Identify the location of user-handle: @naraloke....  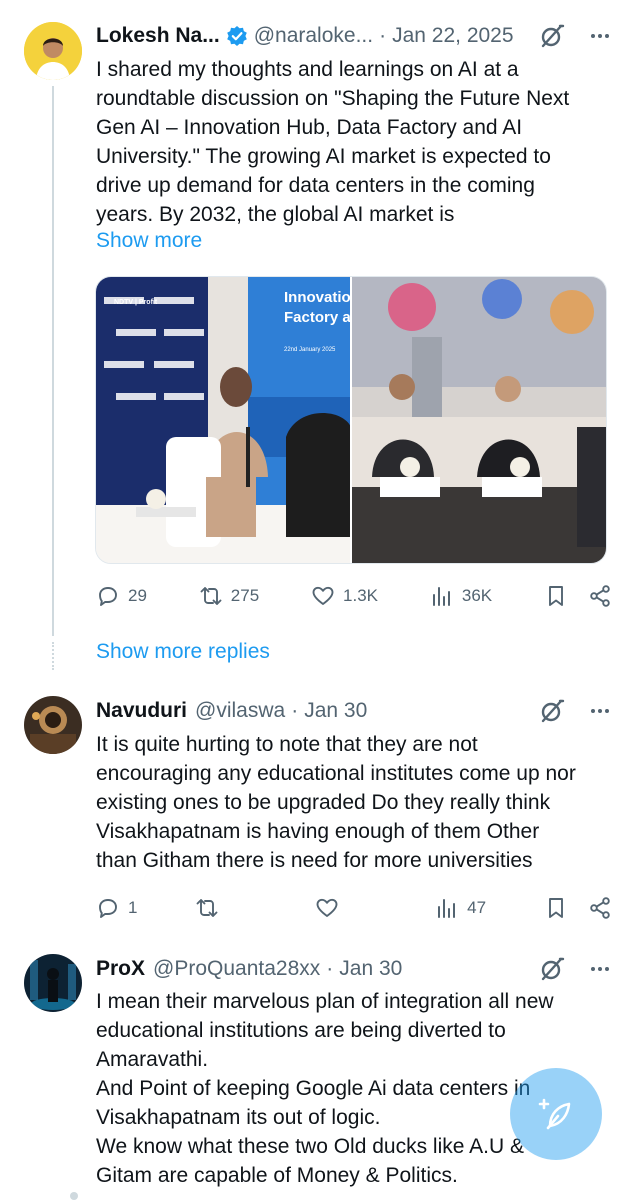
(313, 36).